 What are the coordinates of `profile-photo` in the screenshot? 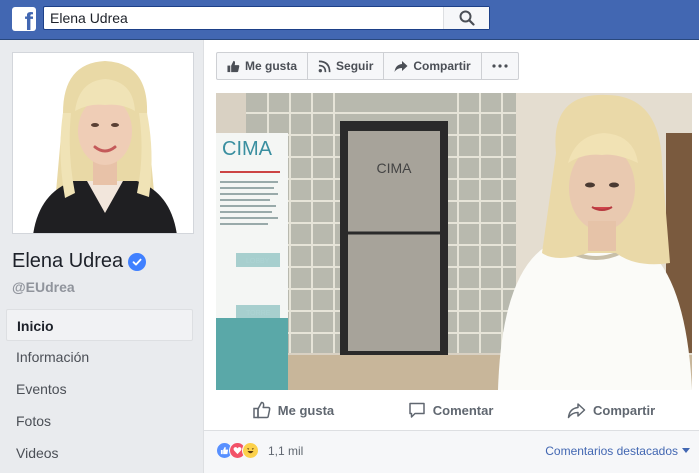 It's located at (103, 143).